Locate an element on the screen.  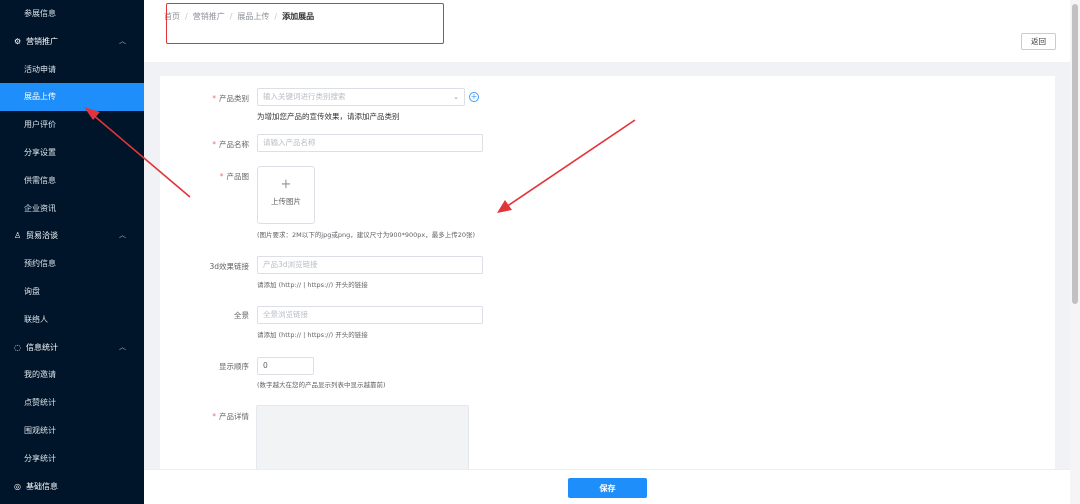
name-label: * 产品名称 is located at coordinates (230, 144).